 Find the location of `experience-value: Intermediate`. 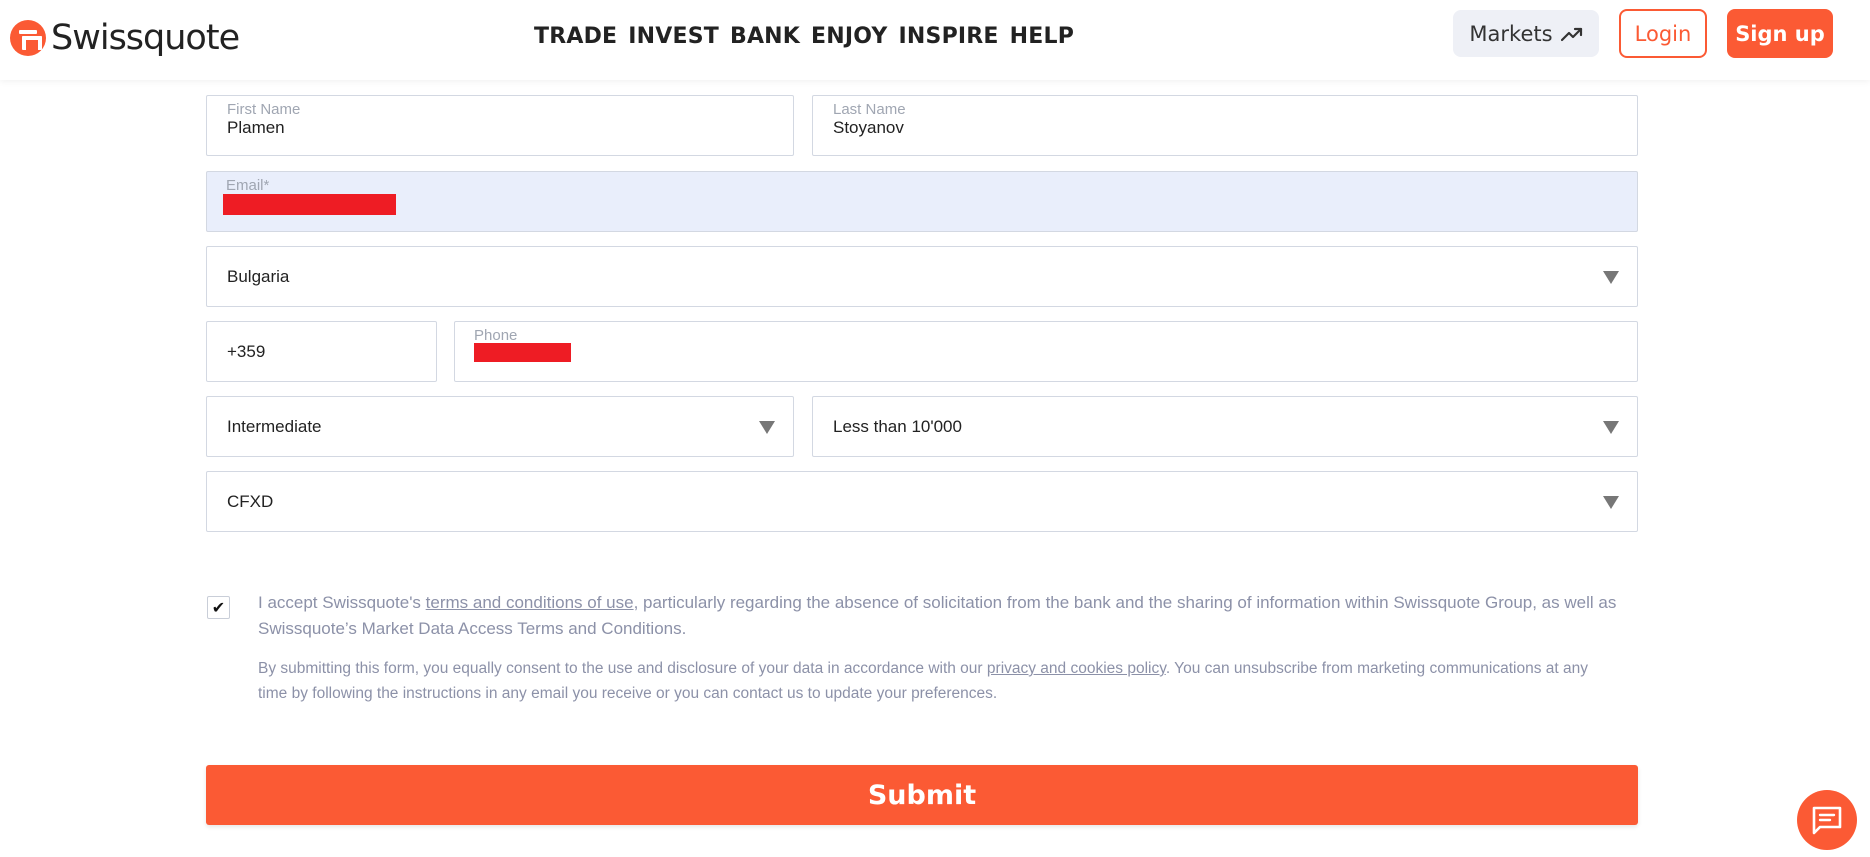

experience-value: Intermediate is located at coordinates (274, 426).